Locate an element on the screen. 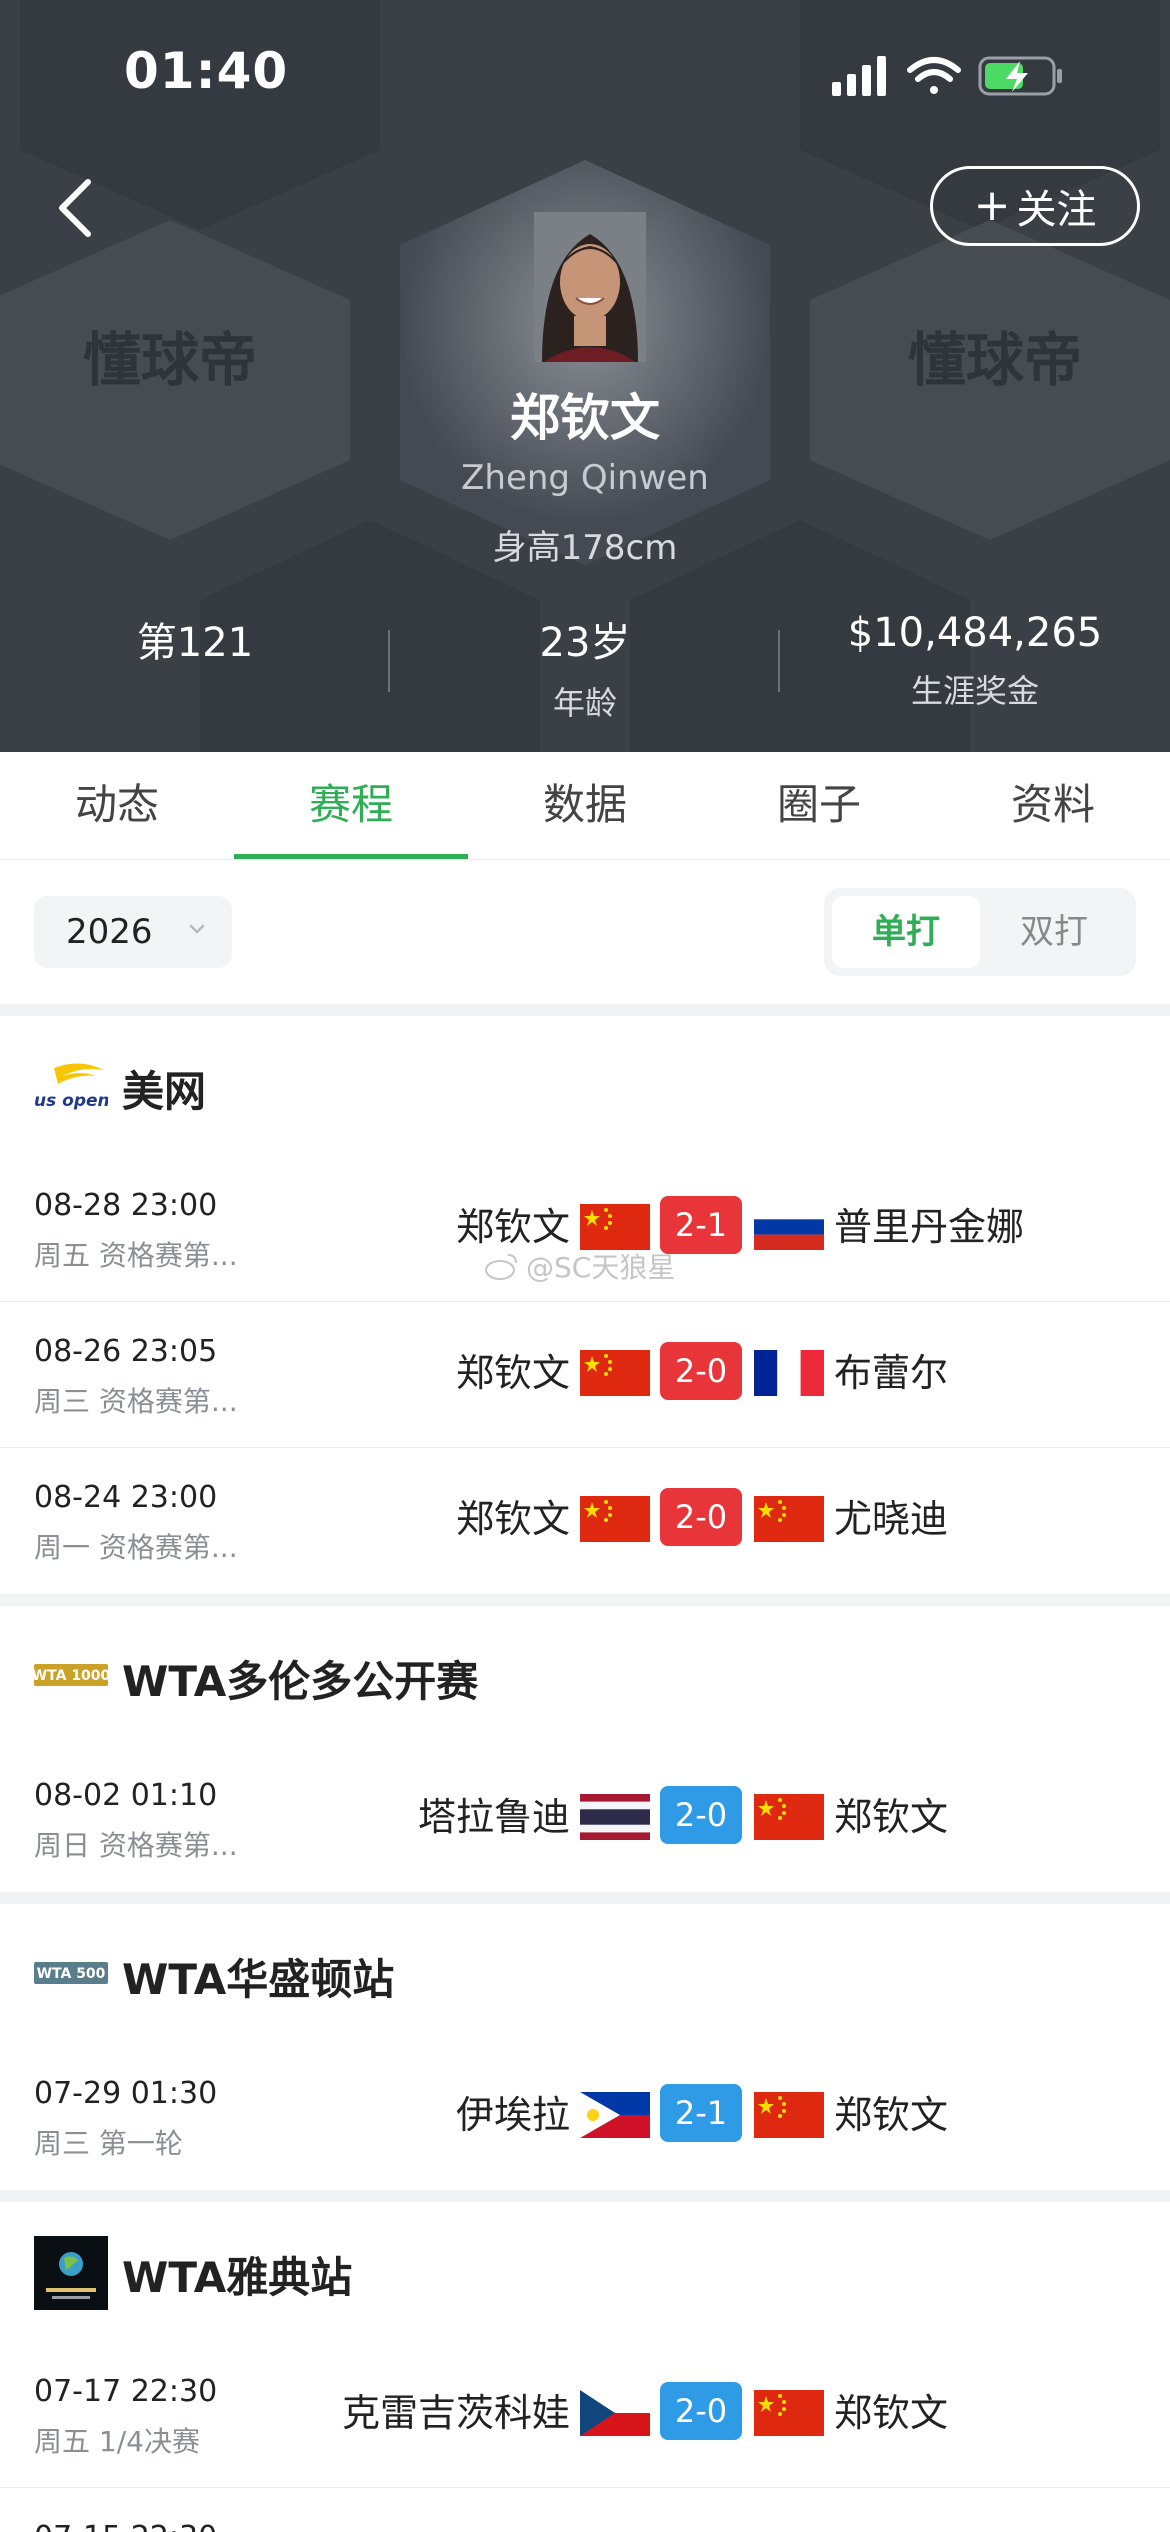 This screenshot has width=1170, height=2532. avatar is located at coordinates (590, 287).